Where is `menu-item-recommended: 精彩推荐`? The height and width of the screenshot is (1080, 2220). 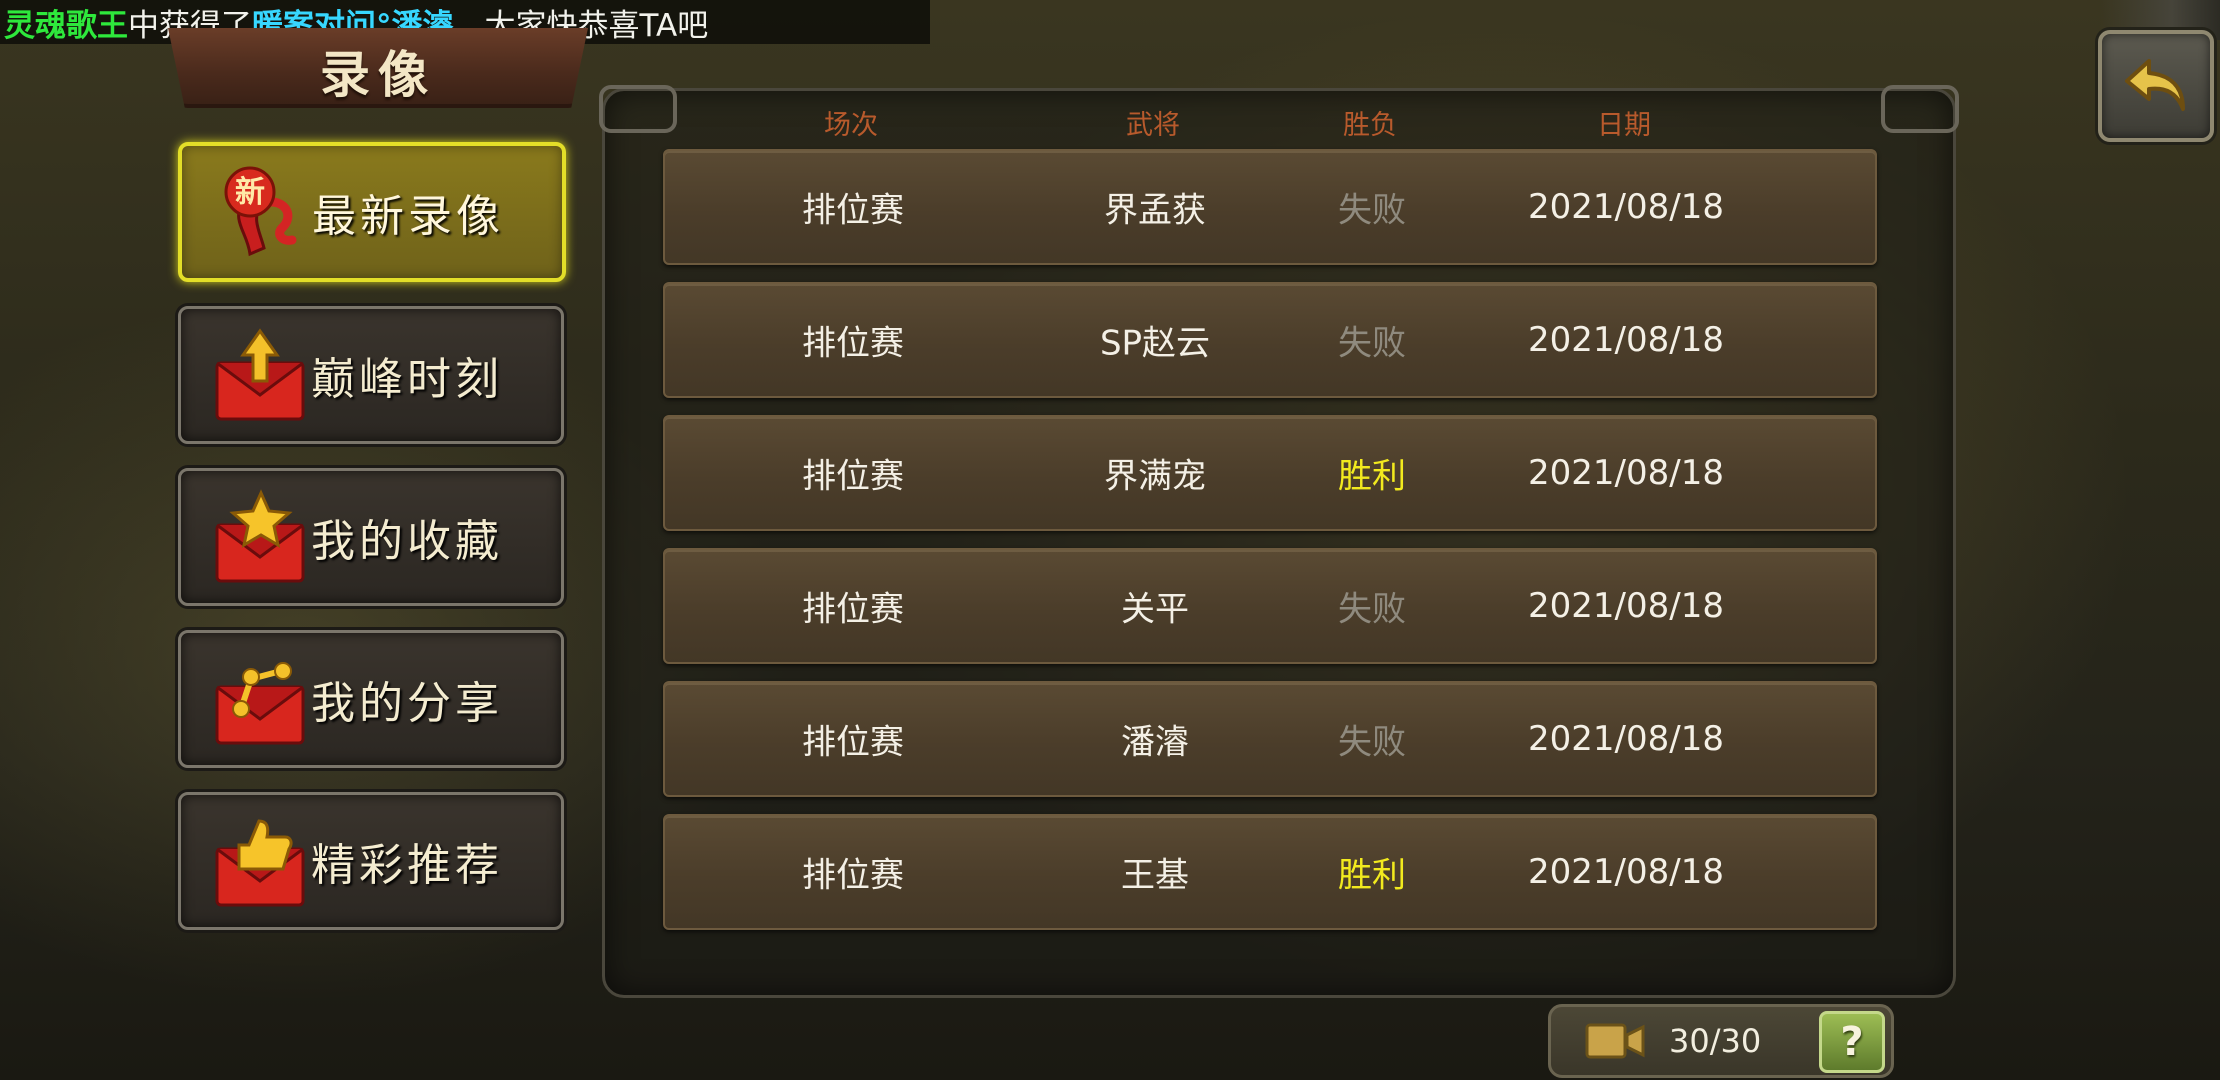
menu-item-recommended: 精彩推荐 is located at coordinates (371, 861).